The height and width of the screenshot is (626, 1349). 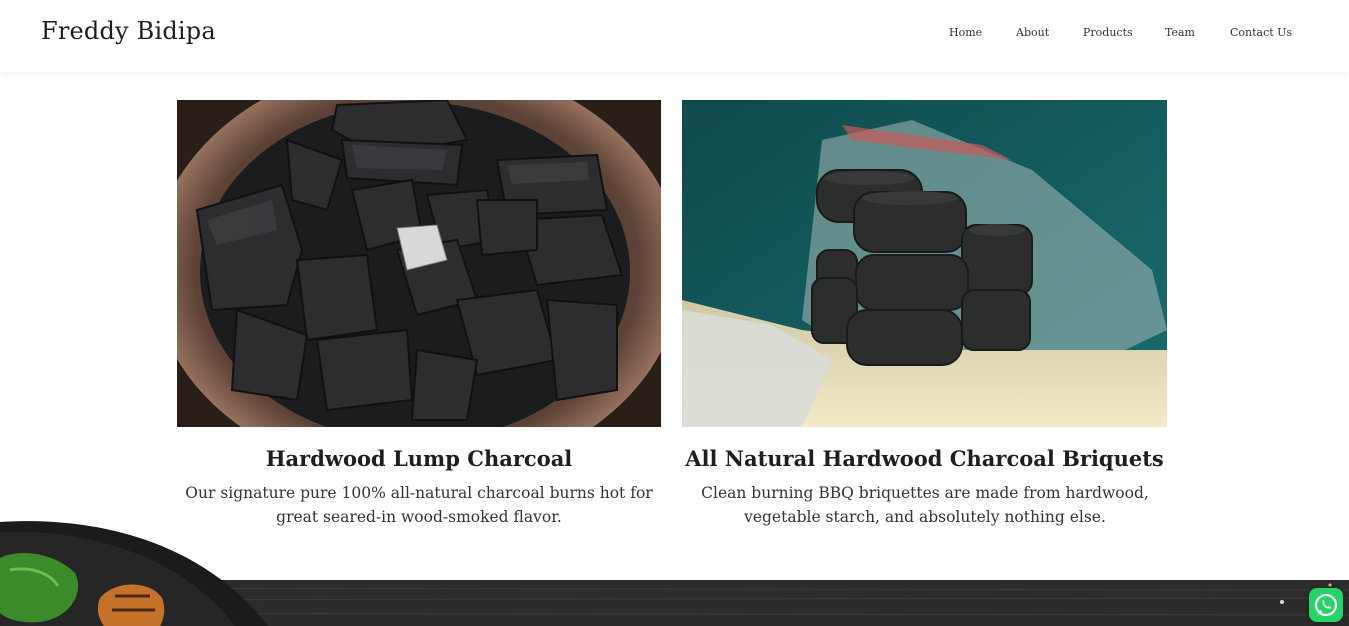 I want to click on whatsapp-icon, so click(x=1326, y=605).